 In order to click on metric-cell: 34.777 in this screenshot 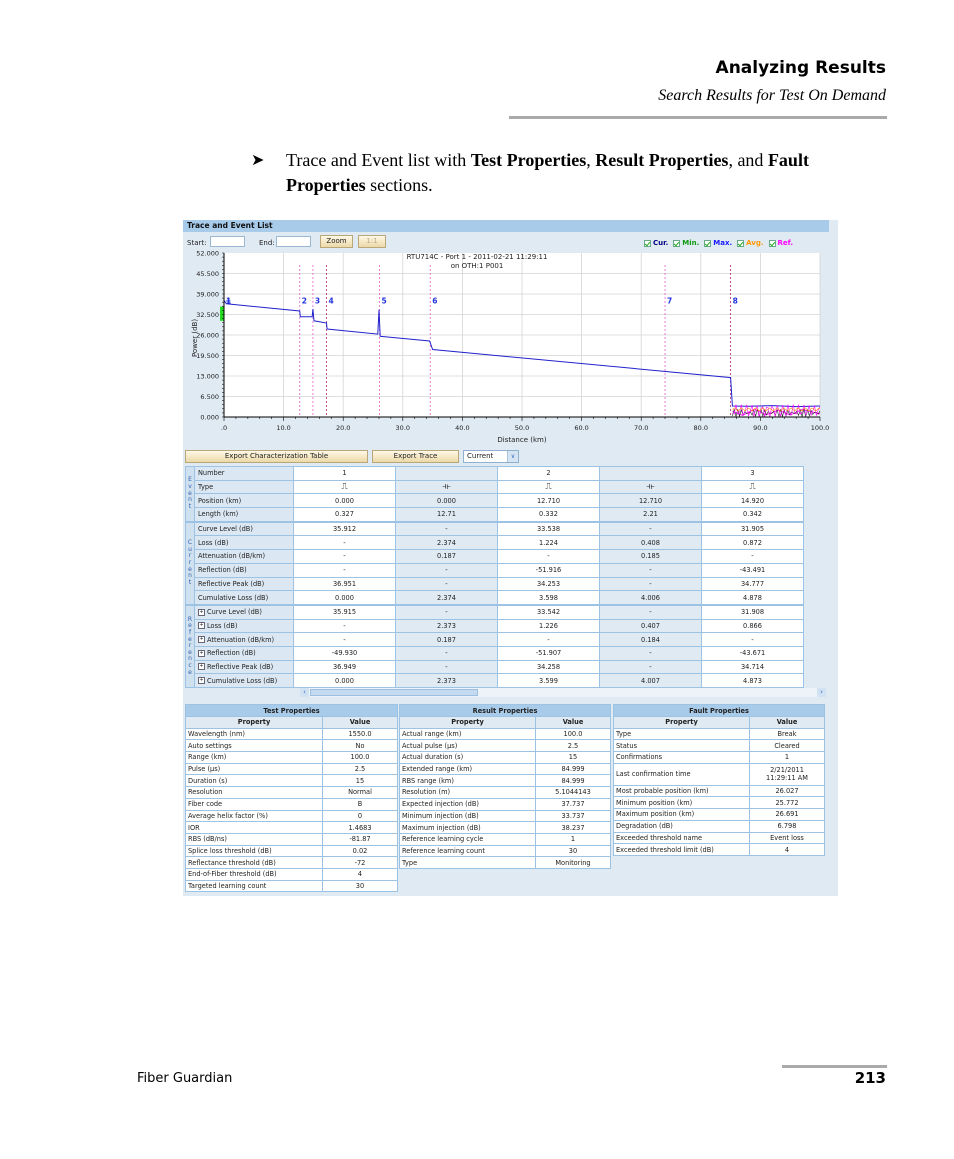, I will do `click(752, 584)`.